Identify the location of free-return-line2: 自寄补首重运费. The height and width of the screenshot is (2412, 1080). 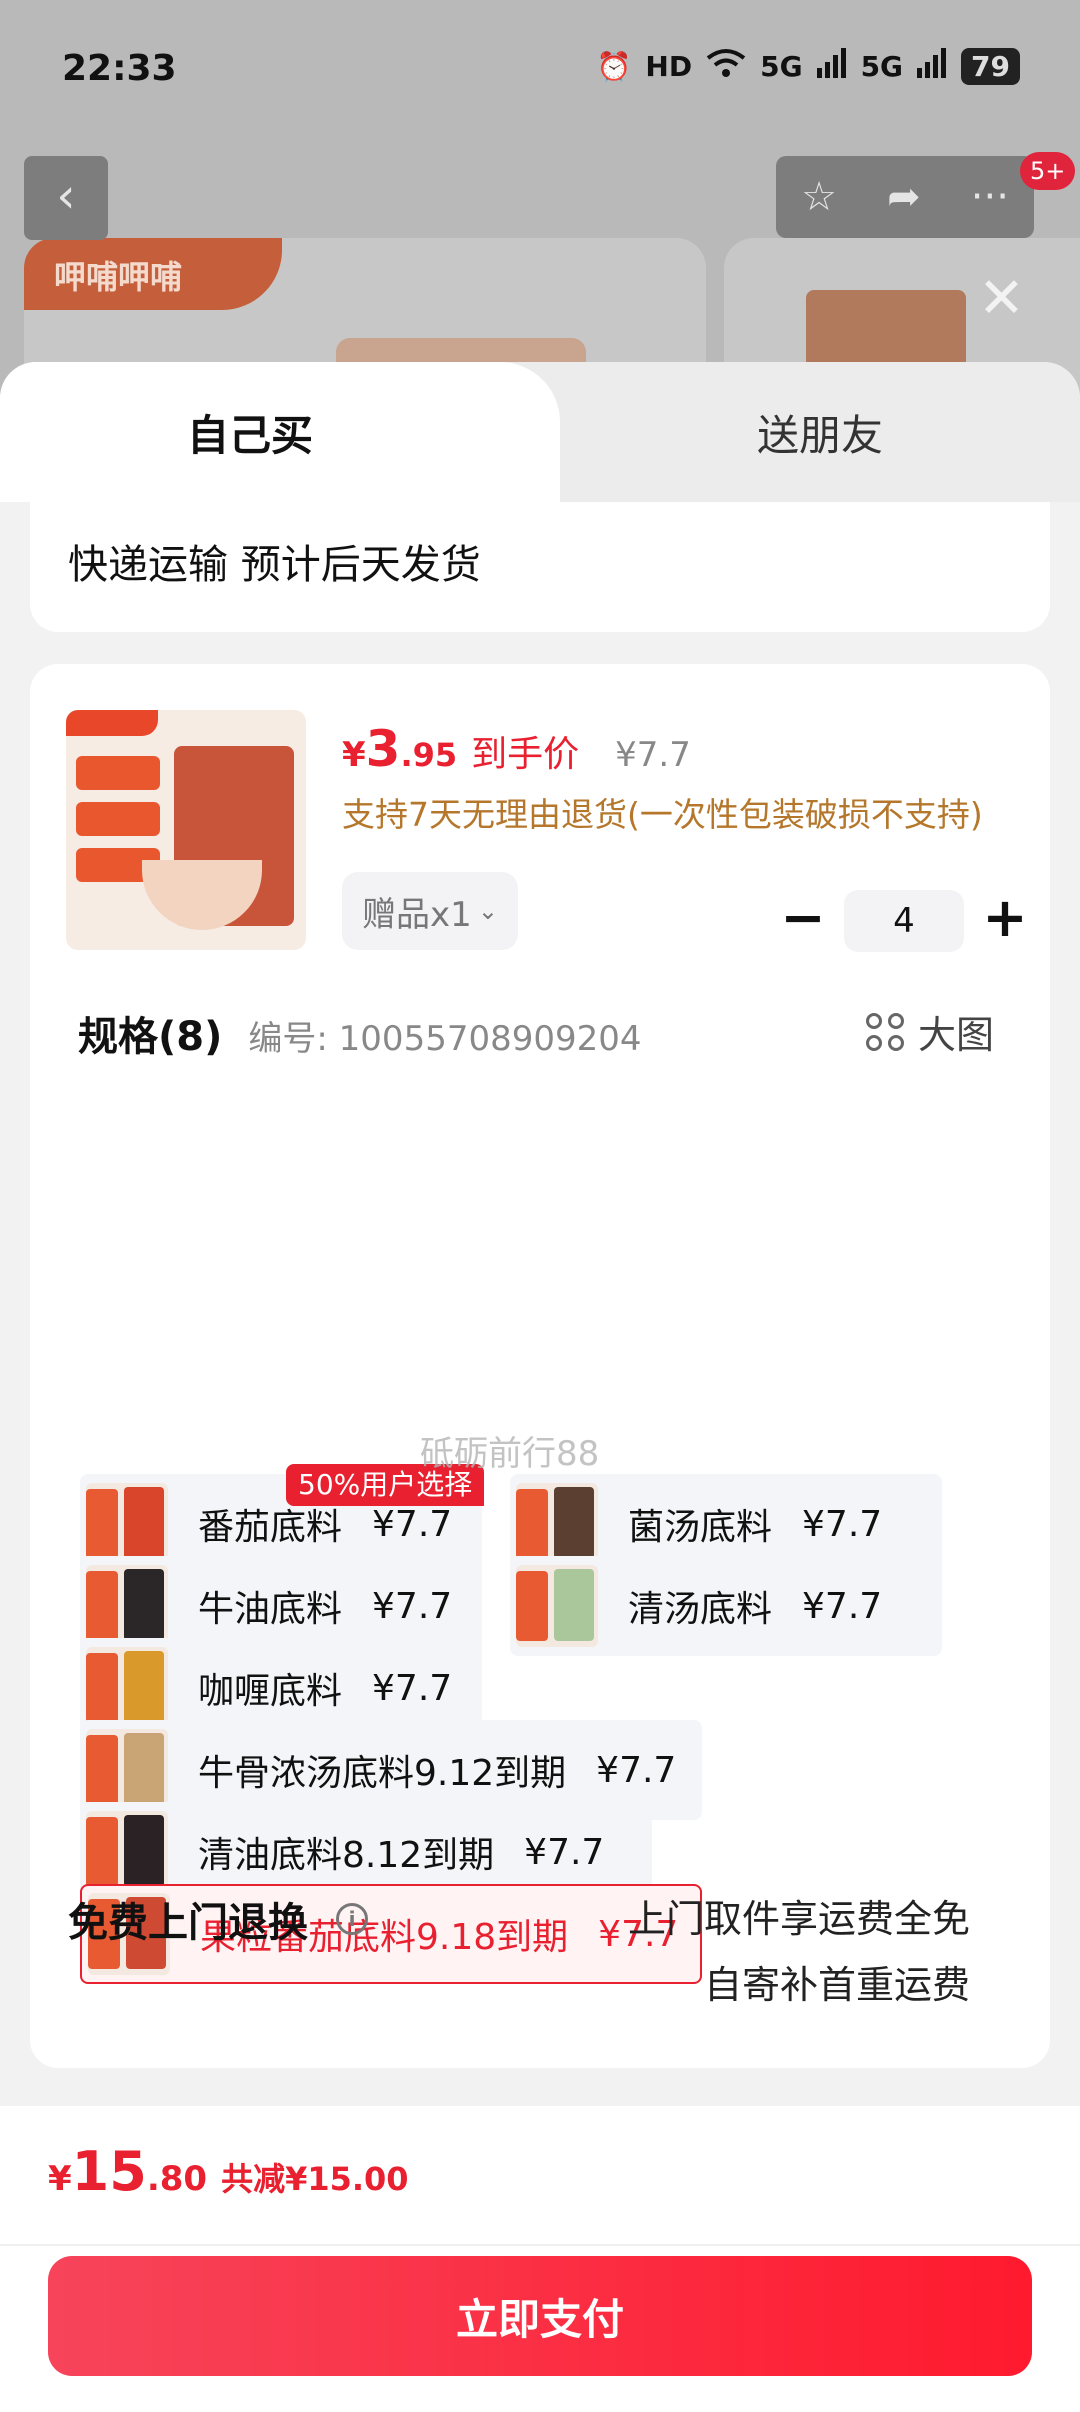
(836, 1985).